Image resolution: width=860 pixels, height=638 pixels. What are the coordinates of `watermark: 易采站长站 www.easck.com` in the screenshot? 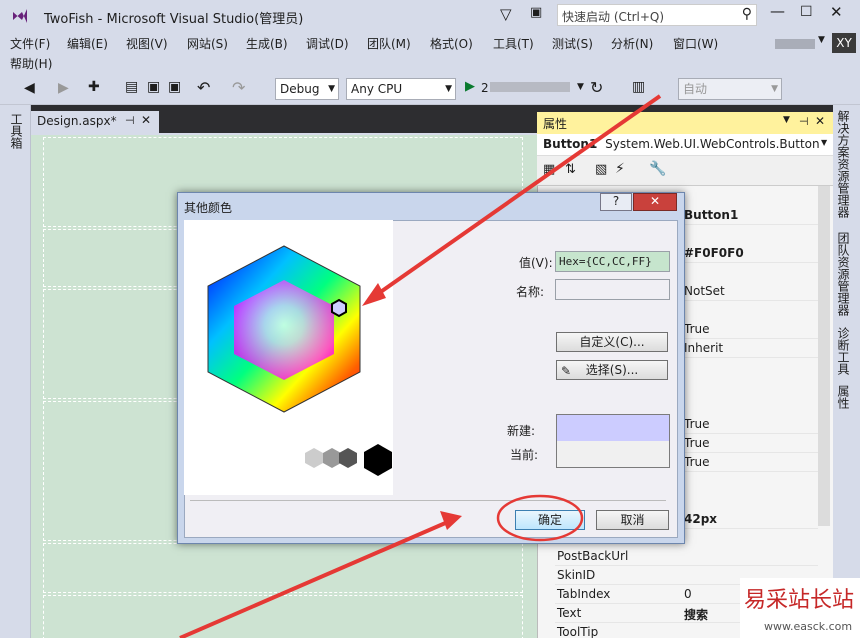 It's located at (800, 608).